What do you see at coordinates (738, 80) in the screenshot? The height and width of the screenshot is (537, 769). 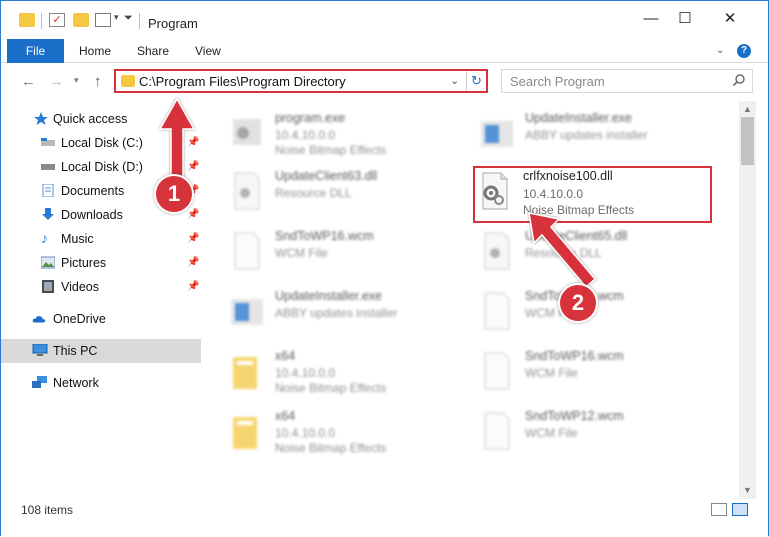 I see `search-icon` at bounding box center [738, 80].